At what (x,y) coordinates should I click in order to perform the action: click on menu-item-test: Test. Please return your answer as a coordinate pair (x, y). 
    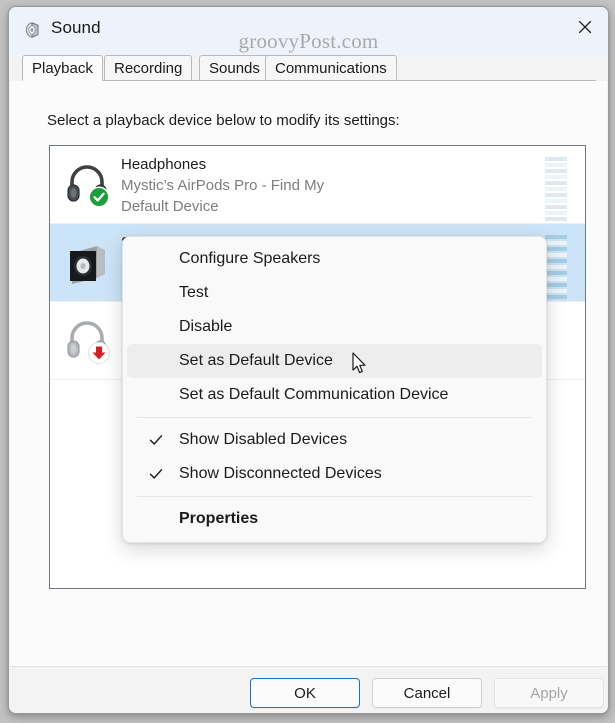
    Looking at the image, I should click on (334, 293).